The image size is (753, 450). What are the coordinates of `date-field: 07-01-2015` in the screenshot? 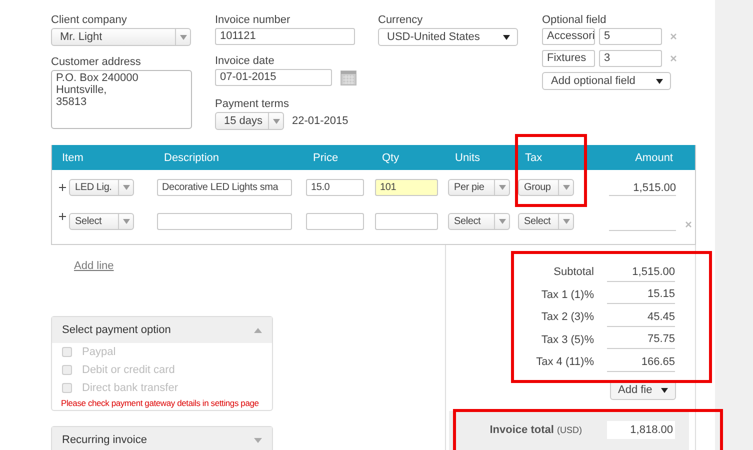 It's located at (273, 77).